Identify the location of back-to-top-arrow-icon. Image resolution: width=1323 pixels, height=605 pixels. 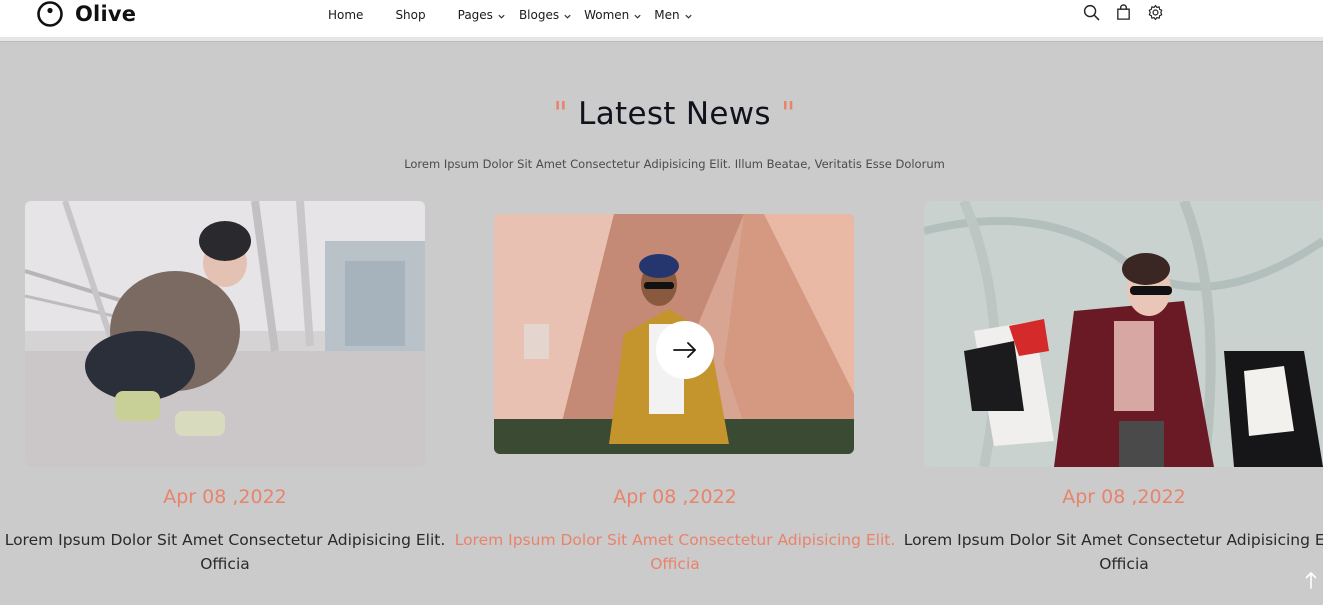
(1311, 580).